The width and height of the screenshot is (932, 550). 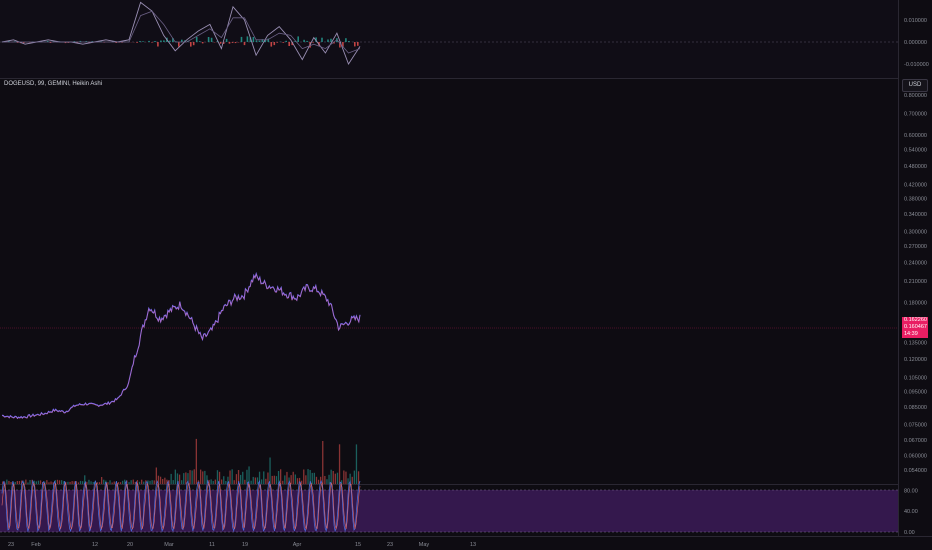 I want to click on price-tick-label: 0.135000, so click(x=915, y=344).